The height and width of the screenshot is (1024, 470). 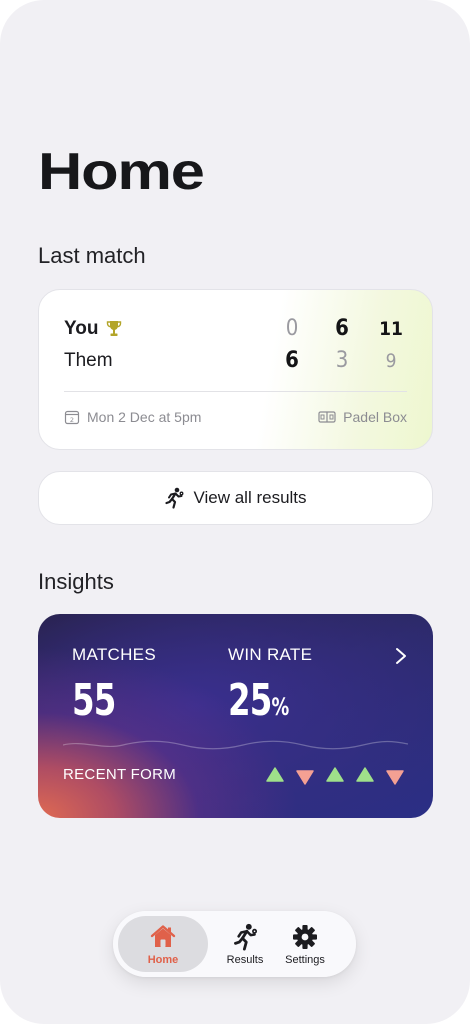 I want to click on match-venue-text: Padel Box, so click(x=375, y=417).